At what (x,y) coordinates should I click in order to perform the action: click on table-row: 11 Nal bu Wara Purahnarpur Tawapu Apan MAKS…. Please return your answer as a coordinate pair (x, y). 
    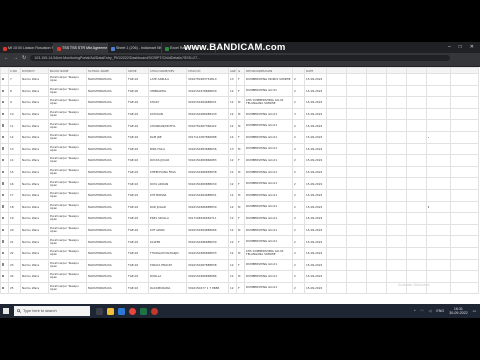
    Looking at the image, I should click on (239, 125).